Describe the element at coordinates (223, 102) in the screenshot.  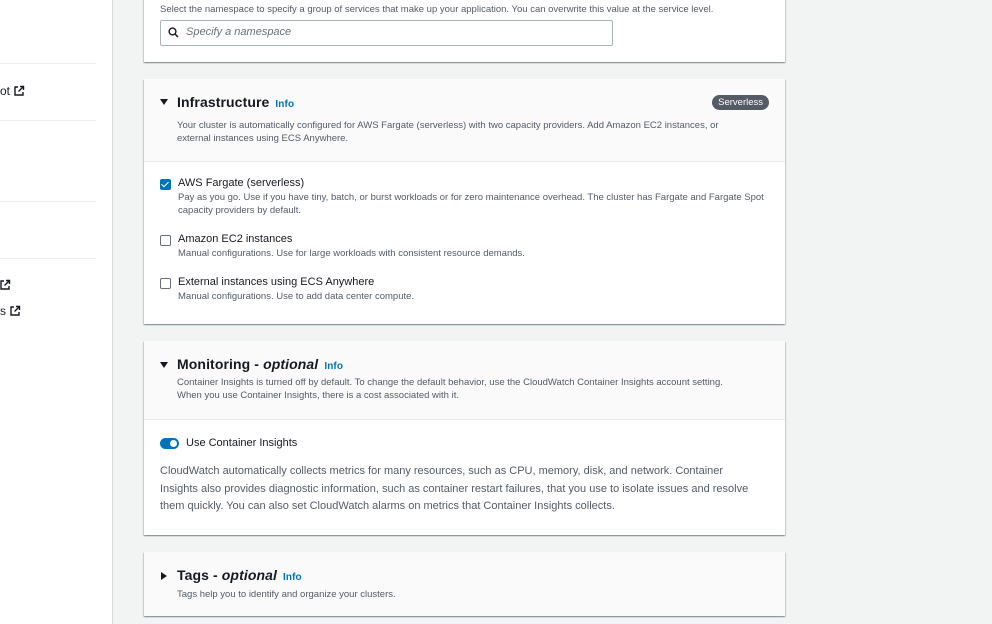
I see `infrastructure-title-text: Infrastructure` at that location.